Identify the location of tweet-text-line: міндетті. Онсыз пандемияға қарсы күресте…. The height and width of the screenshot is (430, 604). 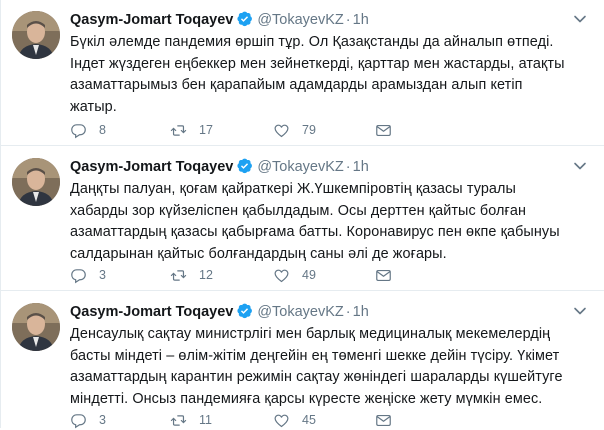
(306, 398).